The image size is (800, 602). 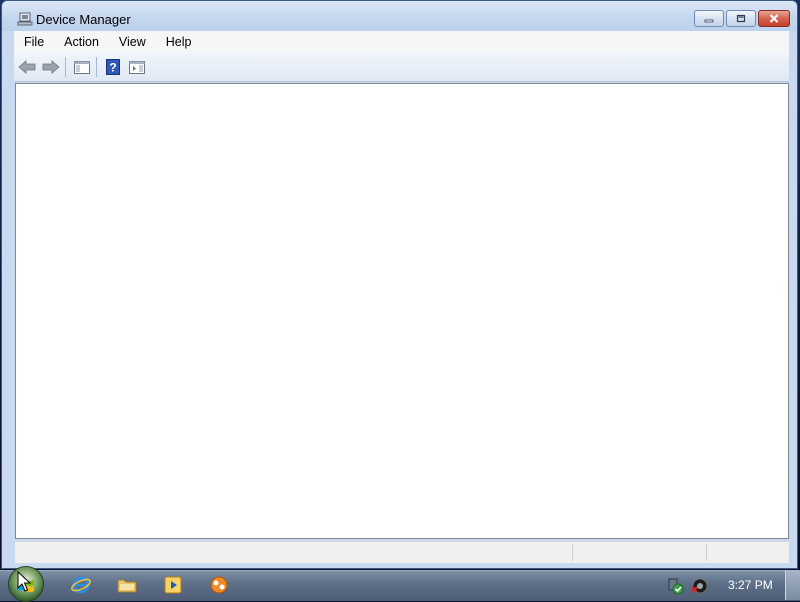 I want to click on show-hide-action-pane-button, so click(x=137, y=67).